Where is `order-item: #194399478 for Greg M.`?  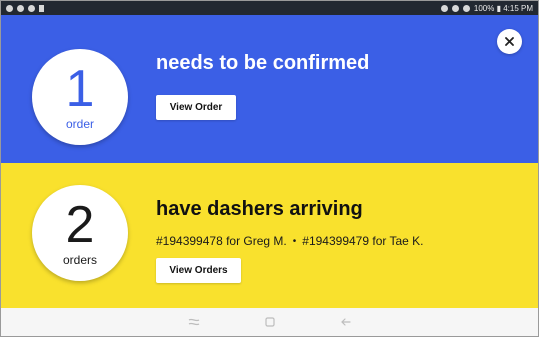 order-item: #194399478 for Greg M. is located at coordinates (221, 241).